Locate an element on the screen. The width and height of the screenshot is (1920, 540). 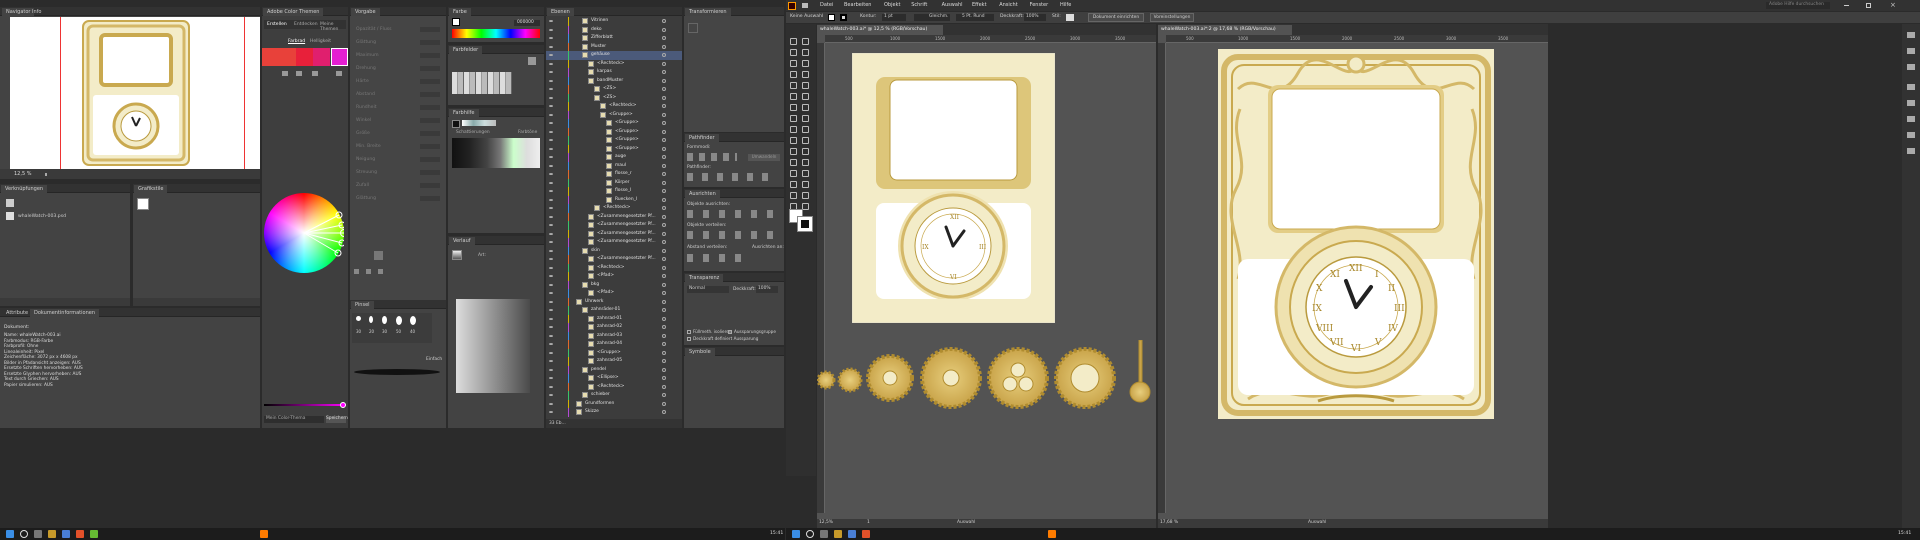
tab-vorgabe: Vorgabe is located at coordinates (365, 12).